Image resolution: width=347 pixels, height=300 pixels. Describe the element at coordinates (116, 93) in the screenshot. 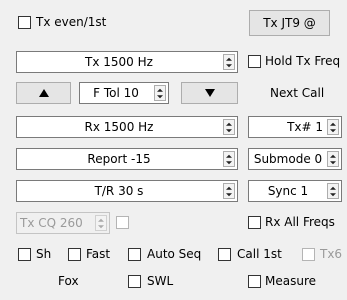

I see `ftol-value: F Tol 10` at that location.